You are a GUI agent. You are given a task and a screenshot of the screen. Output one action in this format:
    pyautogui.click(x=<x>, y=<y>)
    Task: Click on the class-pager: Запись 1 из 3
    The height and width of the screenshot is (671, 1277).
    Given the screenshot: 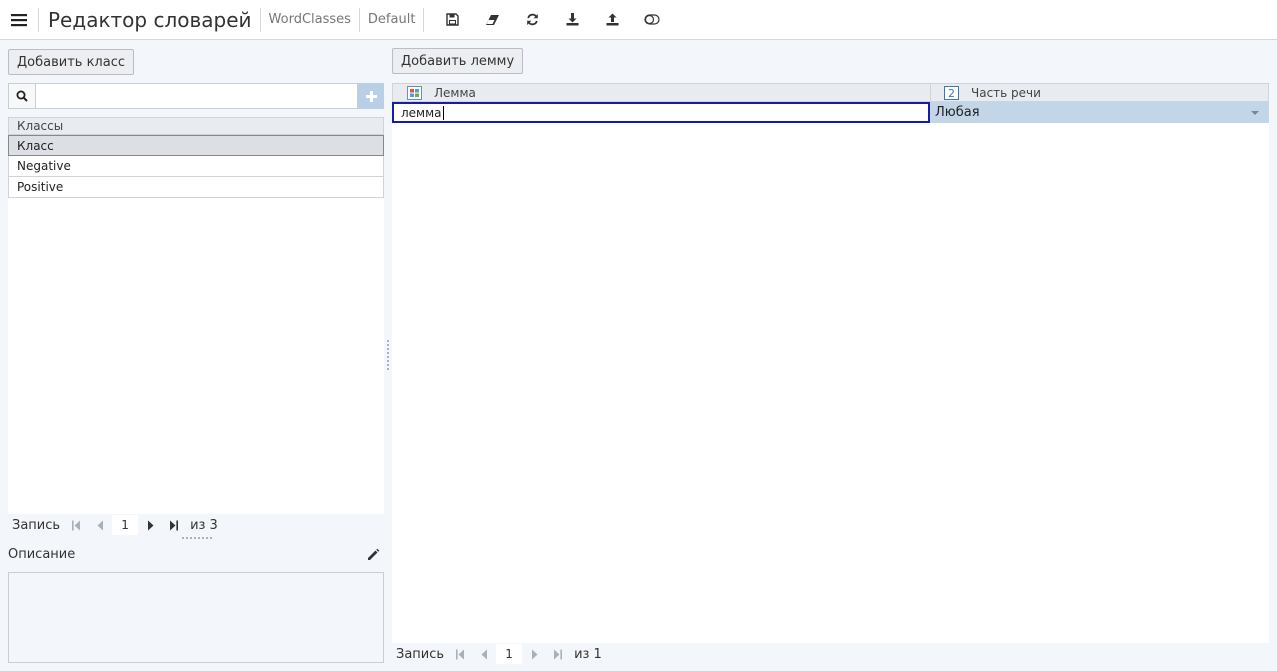 What is the action you would take?
    pyautogui.click(x=115, y=525)
    